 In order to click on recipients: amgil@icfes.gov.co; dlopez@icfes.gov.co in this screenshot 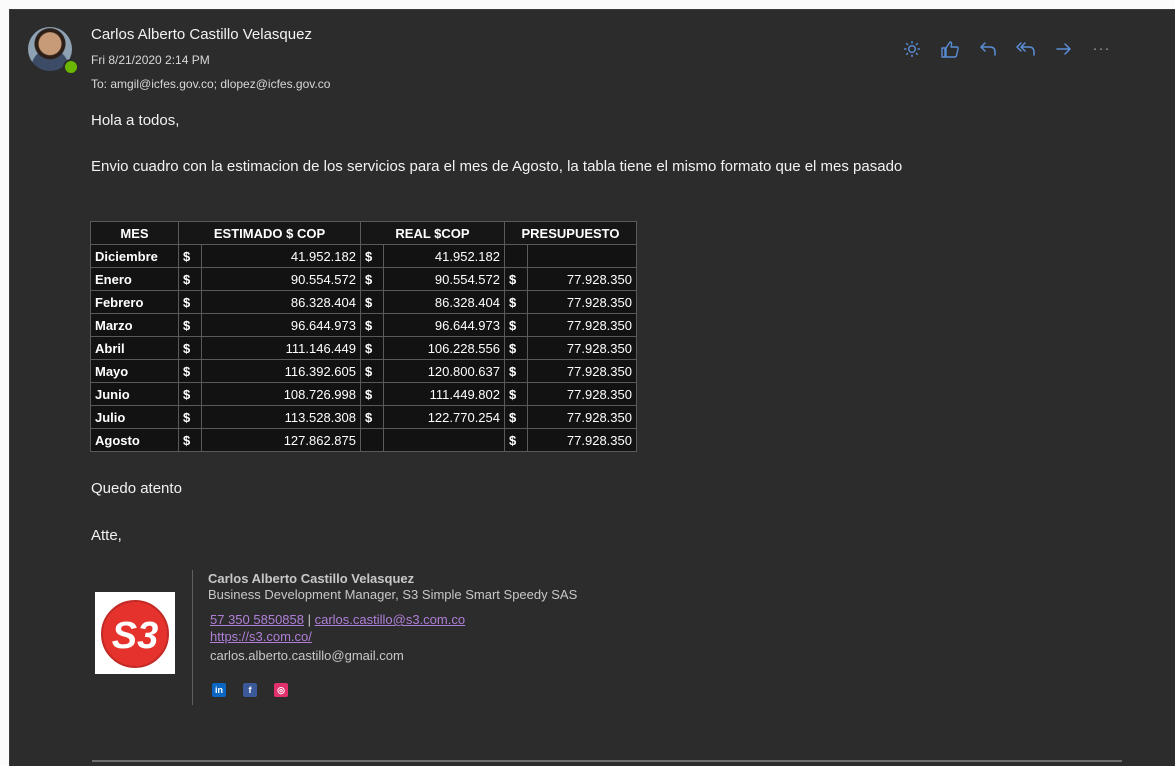, I will do `click(220, 84)`.